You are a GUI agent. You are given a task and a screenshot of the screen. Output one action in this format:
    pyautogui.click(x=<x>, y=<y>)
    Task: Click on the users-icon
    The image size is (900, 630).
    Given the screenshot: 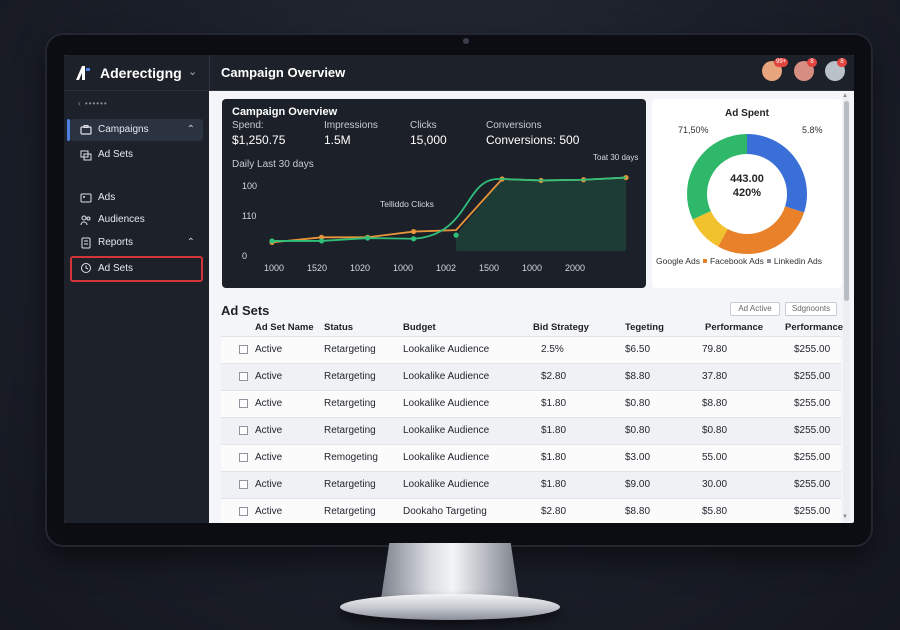 What is the action you would take?
    pyautogui.click(x=85, y=220)
    